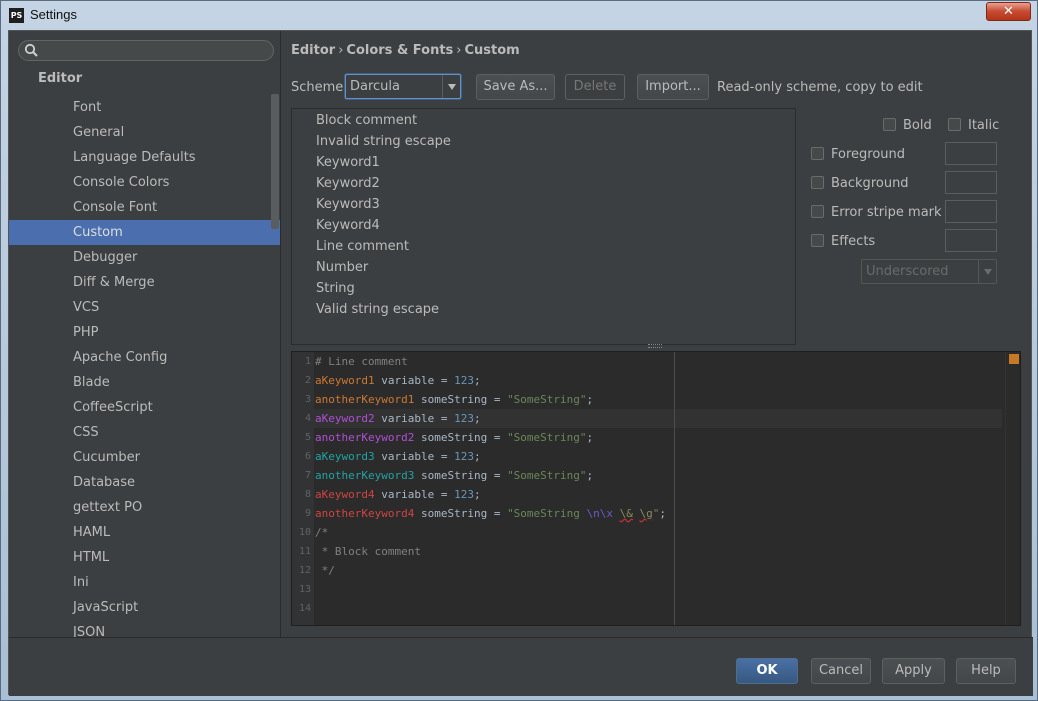 The image size is (1038, 701). Describe the element at coordinates (307, 380) in the screenshot. I see `line-number: 2` at that location.